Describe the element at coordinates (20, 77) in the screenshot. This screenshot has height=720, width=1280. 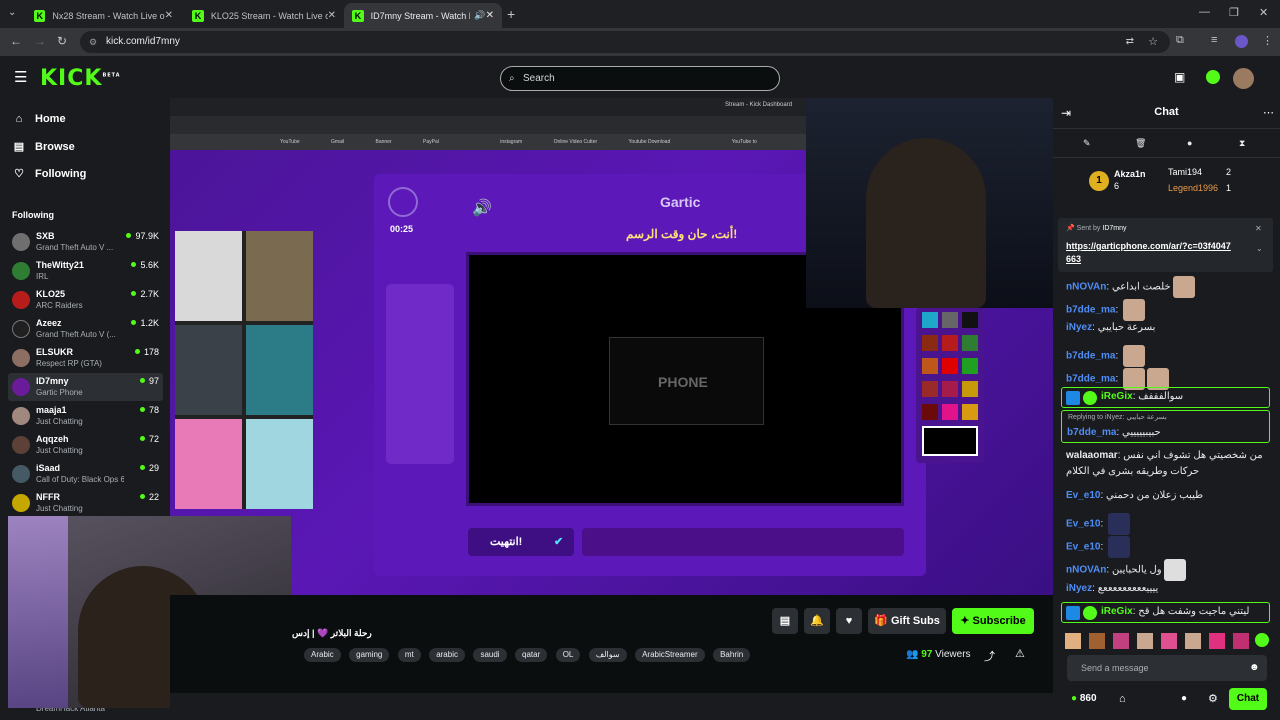
I see `menu-hamburger-icon: ☰` at that location.